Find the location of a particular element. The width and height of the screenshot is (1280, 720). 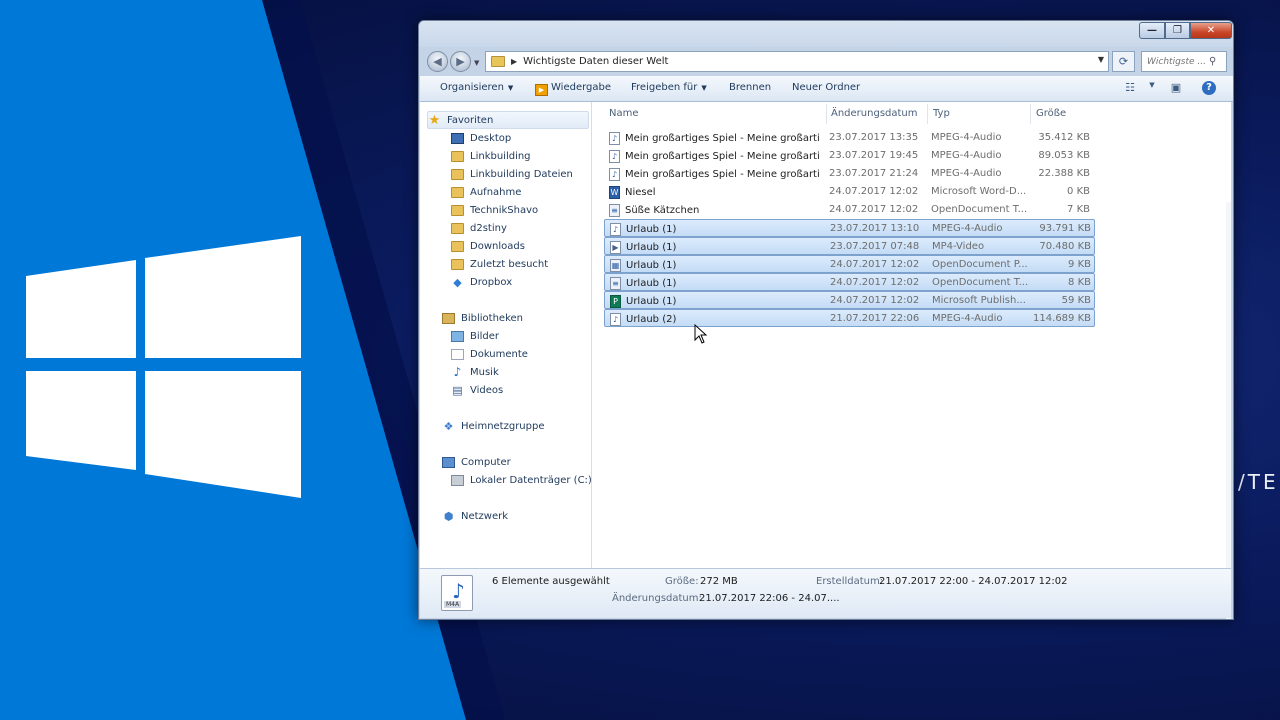

view-options-icon: ☷ is located at coordinates (1130, 88).